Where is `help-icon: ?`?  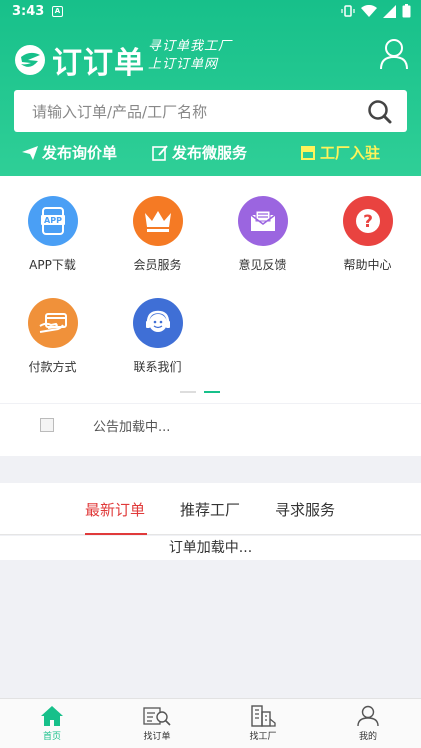
help-icon: ? is located at coordinates (367, 221).